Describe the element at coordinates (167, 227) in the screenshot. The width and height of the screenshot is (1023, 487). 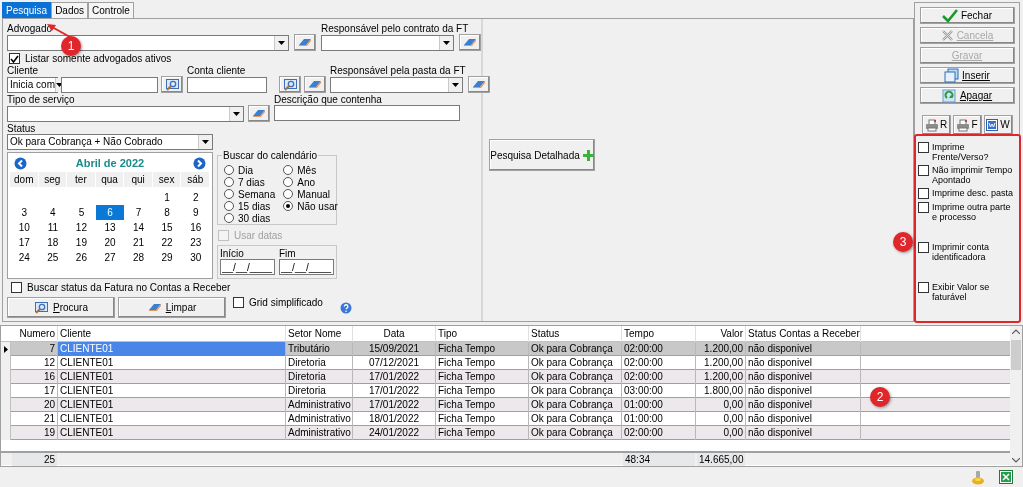
I see `calendar-day: 15` at that location.